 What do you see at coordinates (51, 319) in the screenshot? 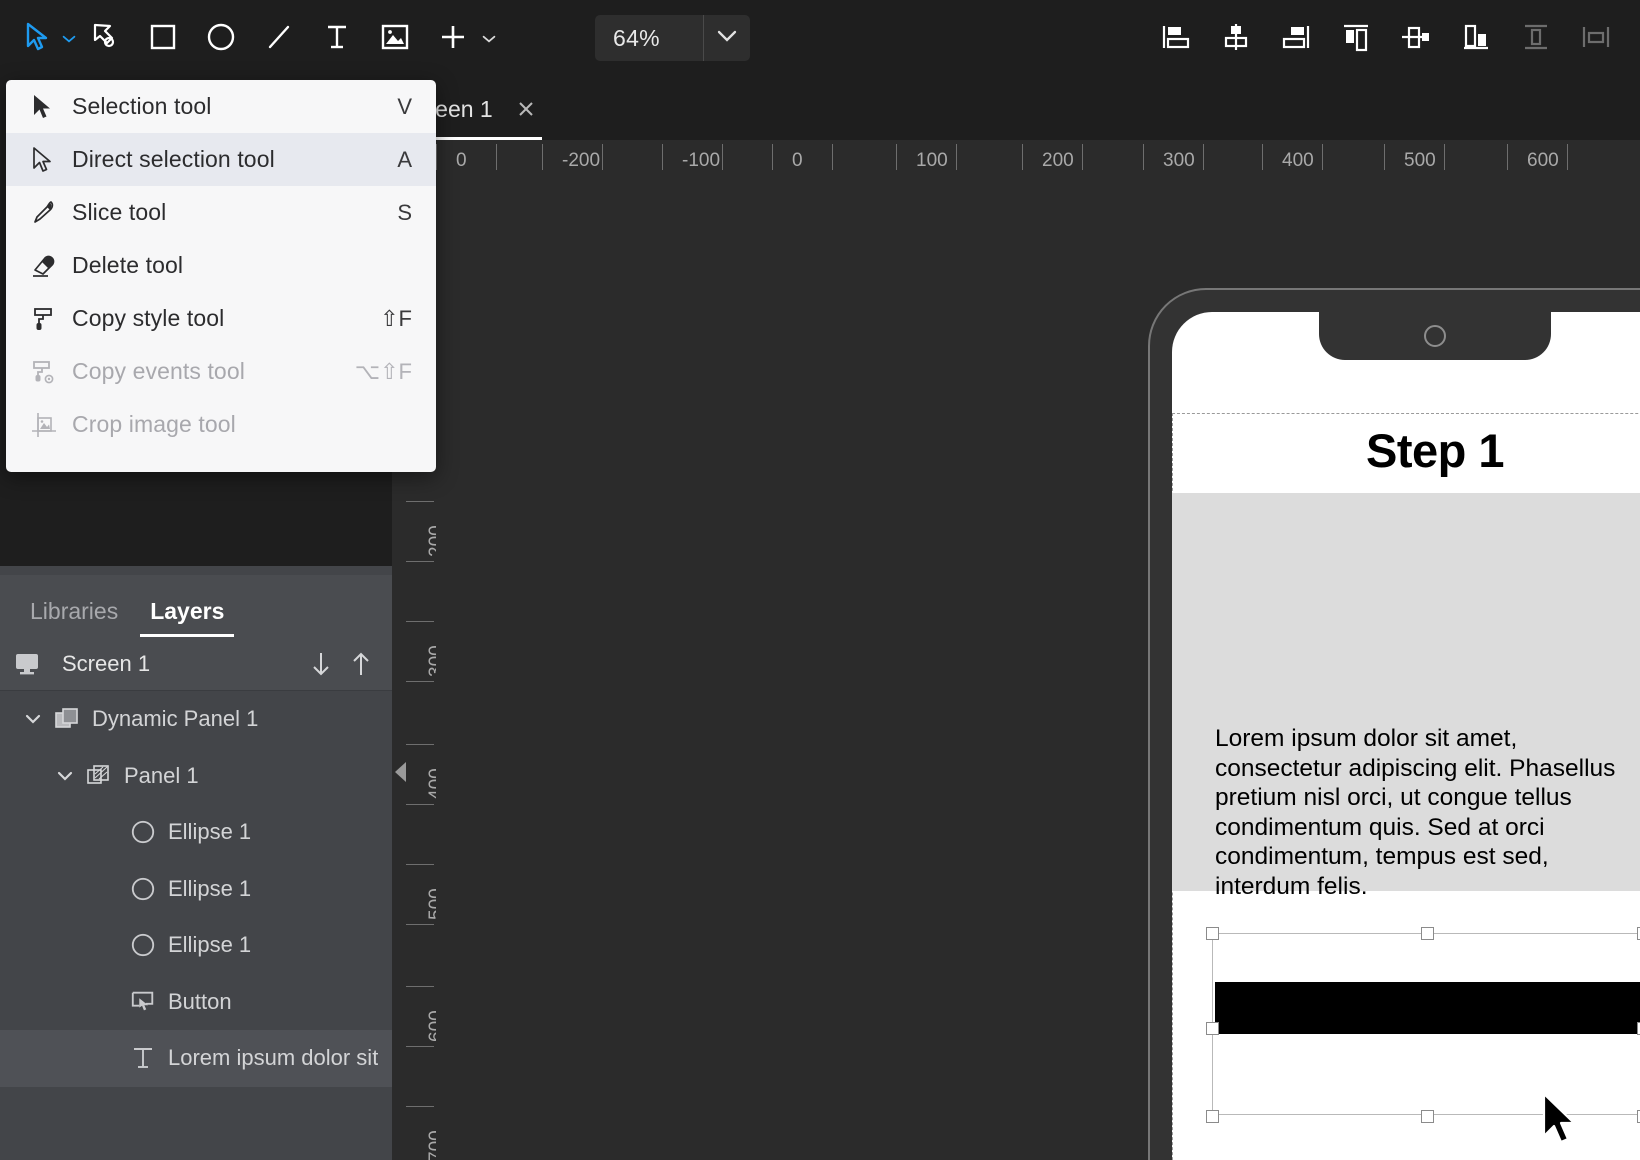
I see `paint-roller-icon` at bounding box center [51, 319].